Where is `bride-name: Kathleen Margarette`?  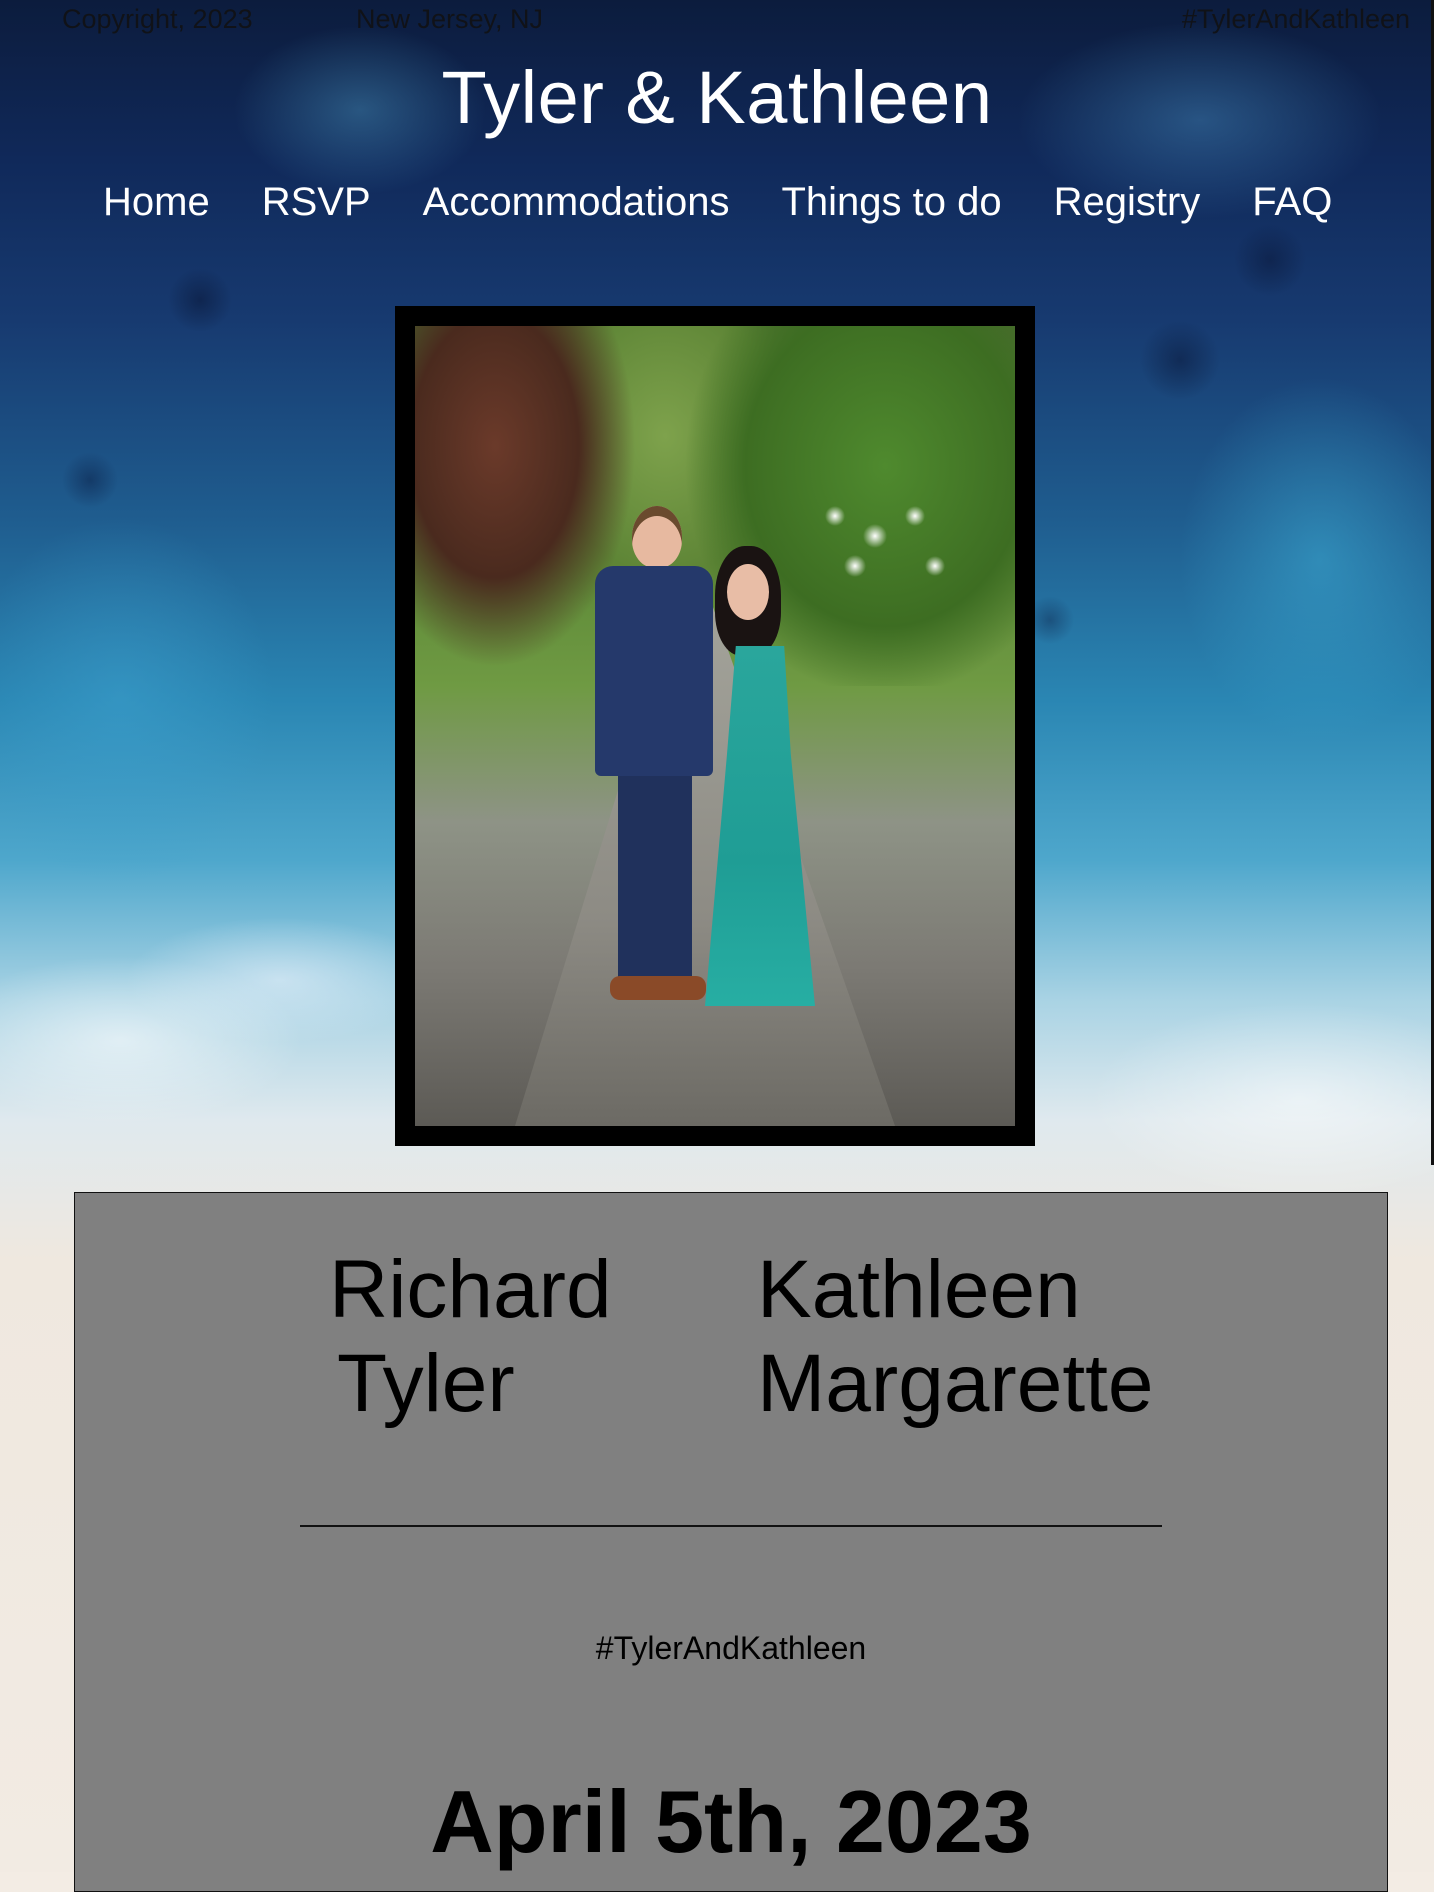
bride-name: Kathleen Margarette is located at coordinates (1007, 1337).